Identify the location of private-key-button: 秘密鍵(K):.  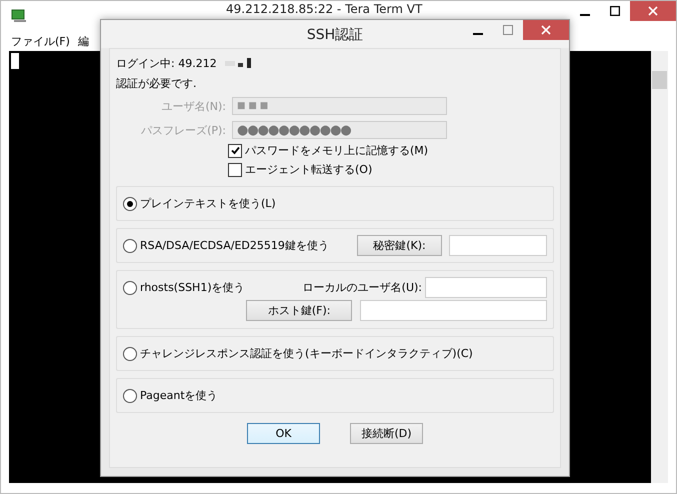
(399, 245).